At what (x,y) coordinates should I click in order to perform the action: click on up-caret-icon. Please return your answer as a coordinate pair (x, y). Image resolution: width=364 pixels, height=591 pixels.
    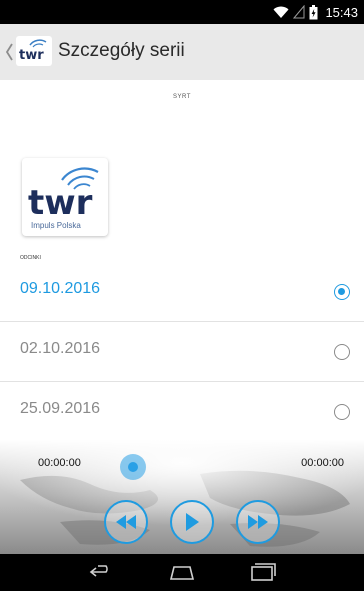
    Looking at the image, I should click on (9, 52).